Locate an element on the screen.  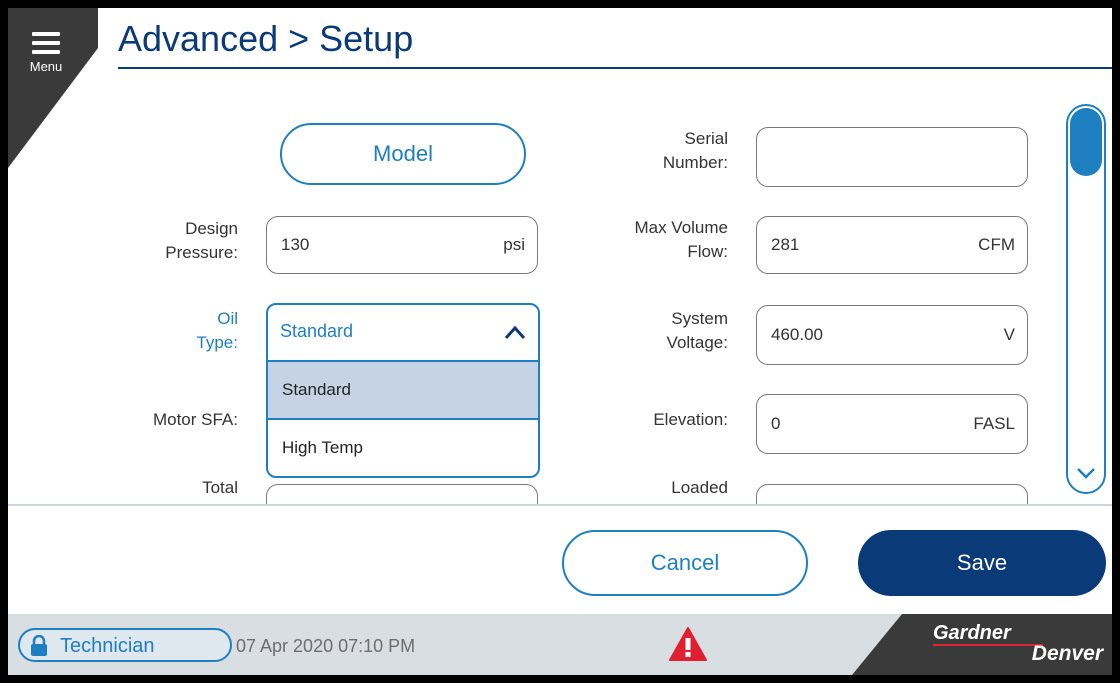
label-line: Elevation: is located at coordinates (690, 419).